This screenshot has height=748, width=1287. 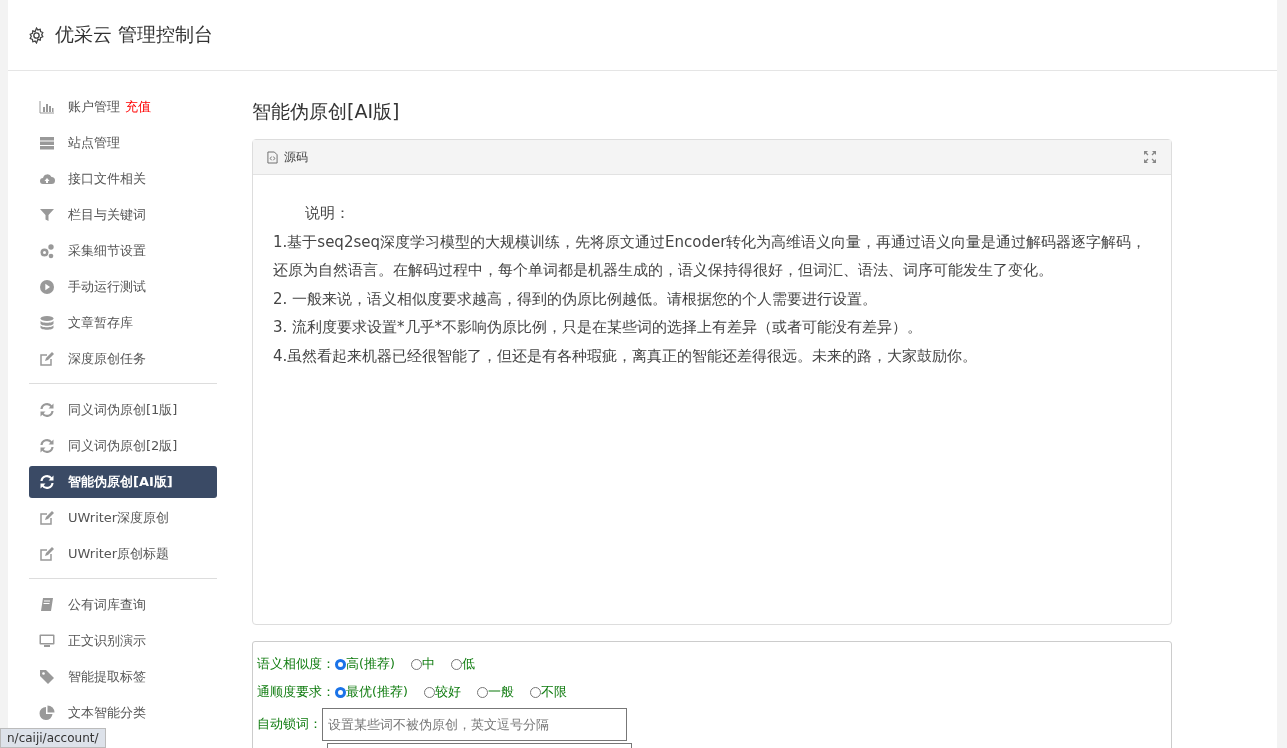 I want to click on sidebar-item: 公有词库查询, so click(x=123, y=605).